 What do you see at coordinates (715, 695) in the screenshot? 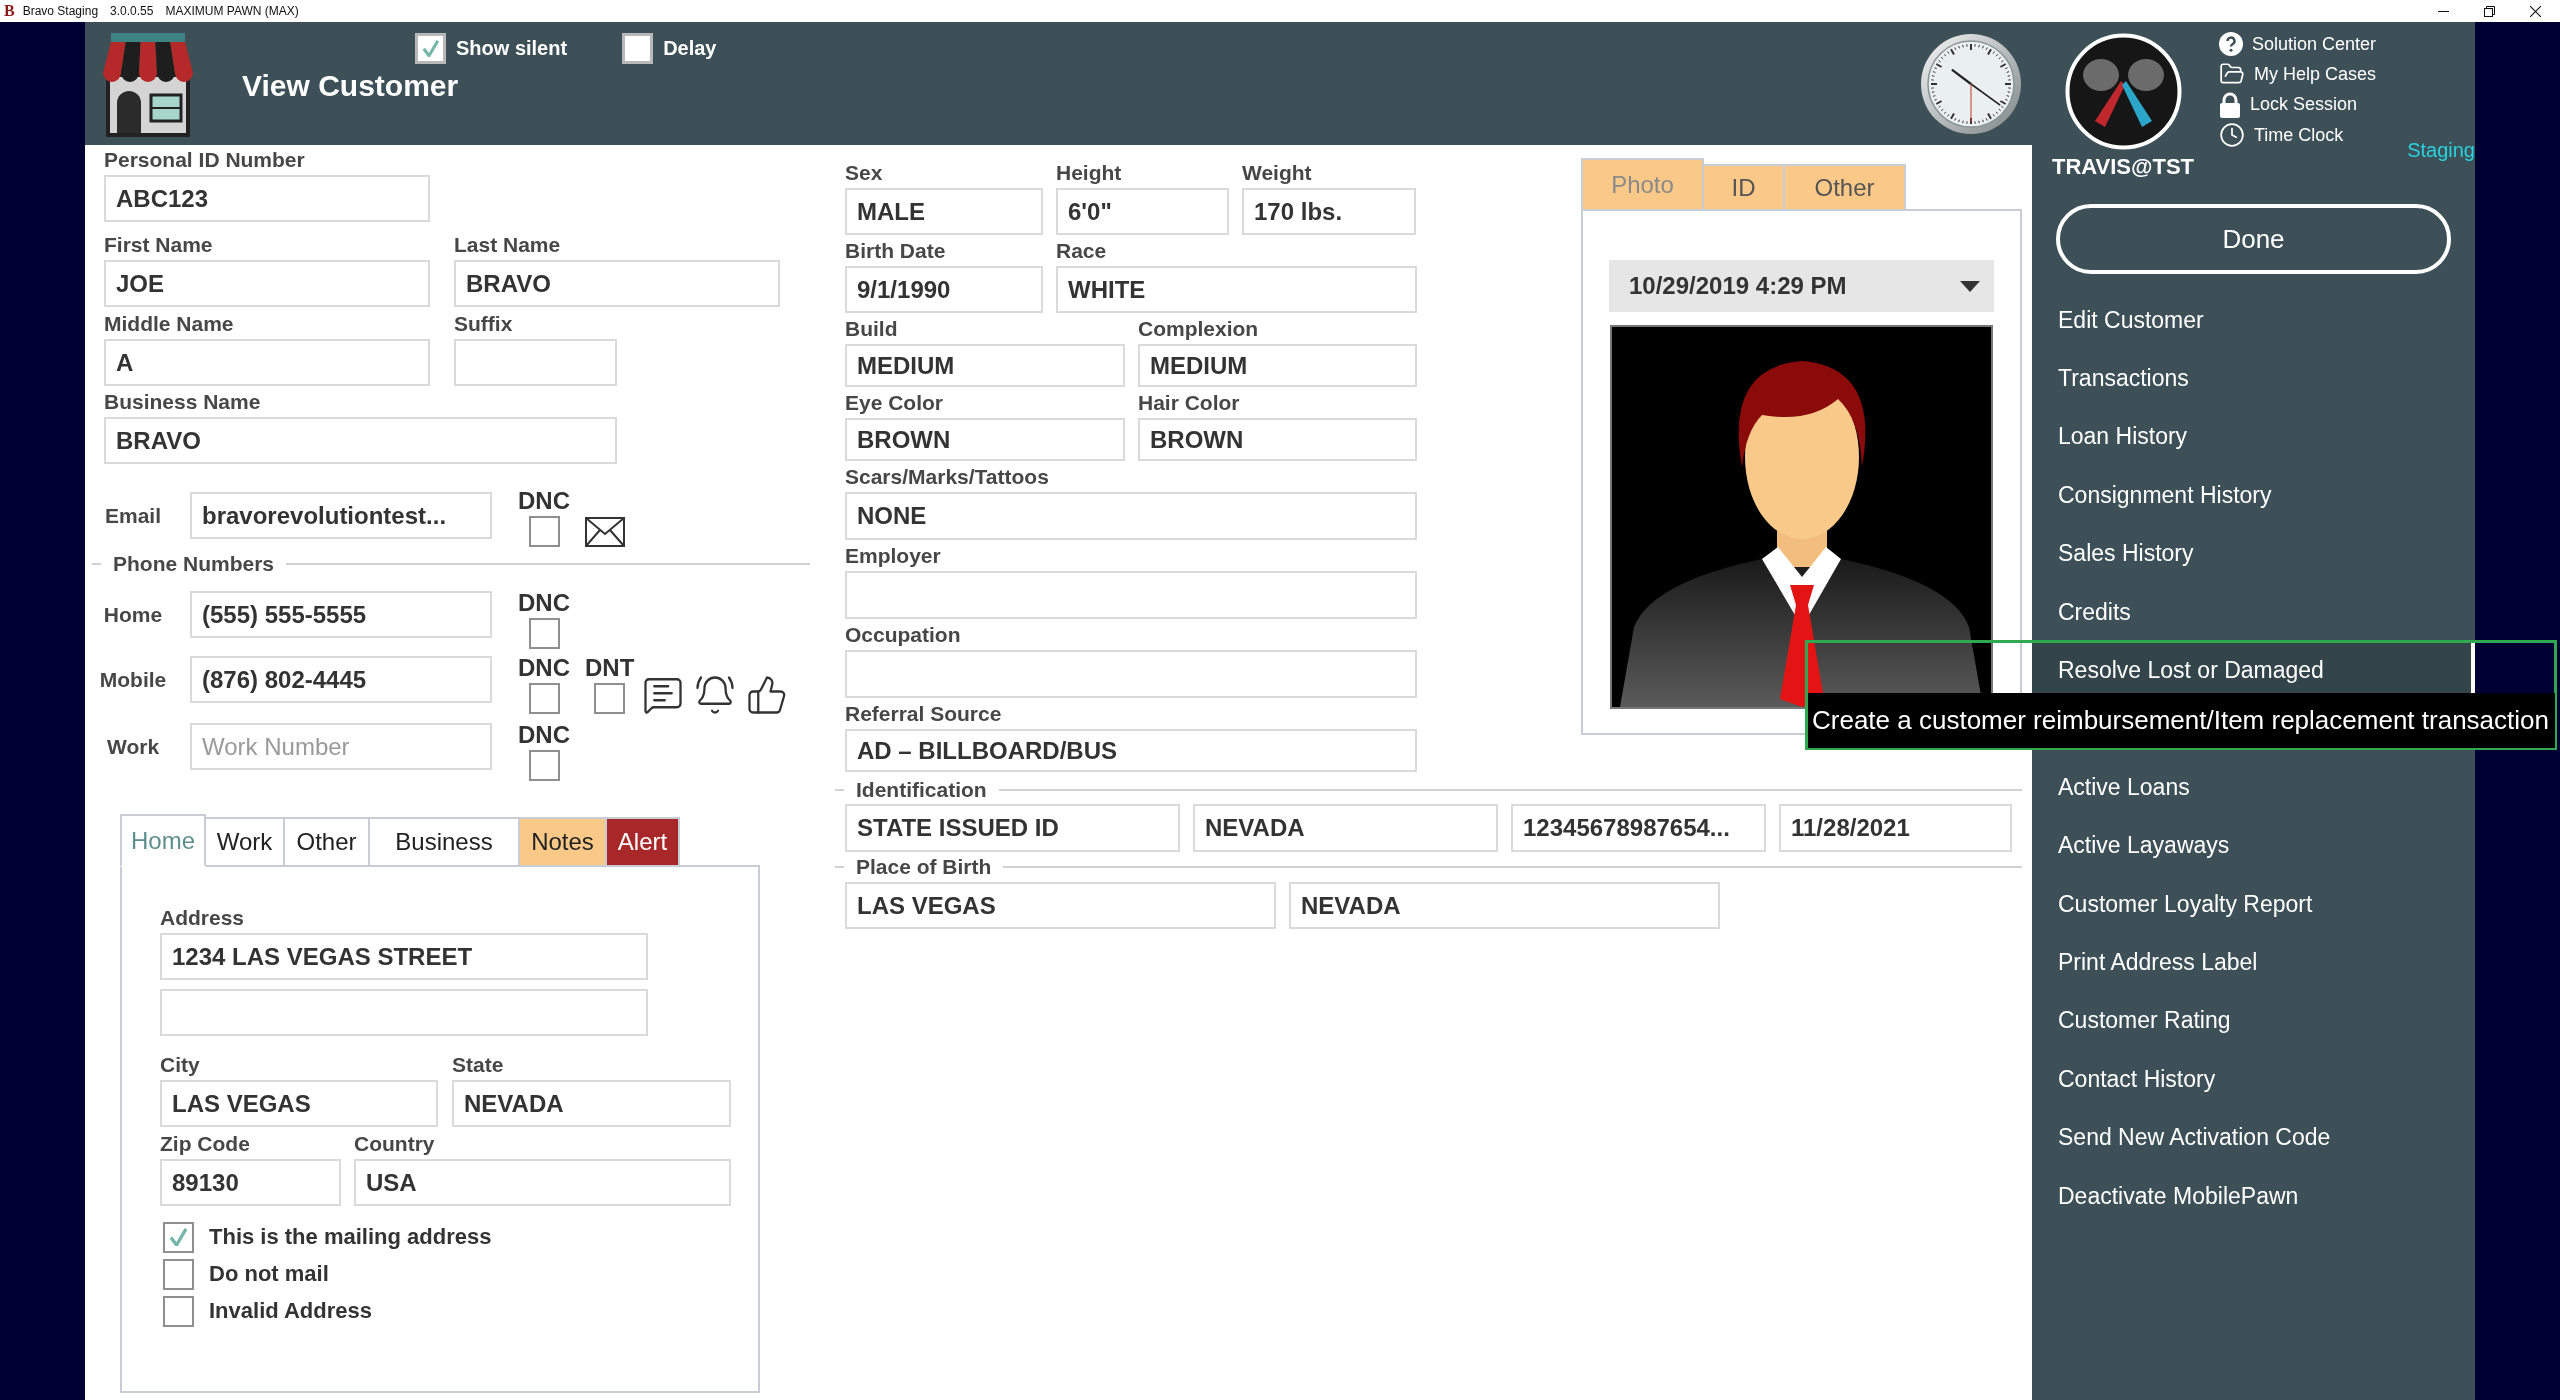
I see `bell-icon` at bounding box center [715, 695].